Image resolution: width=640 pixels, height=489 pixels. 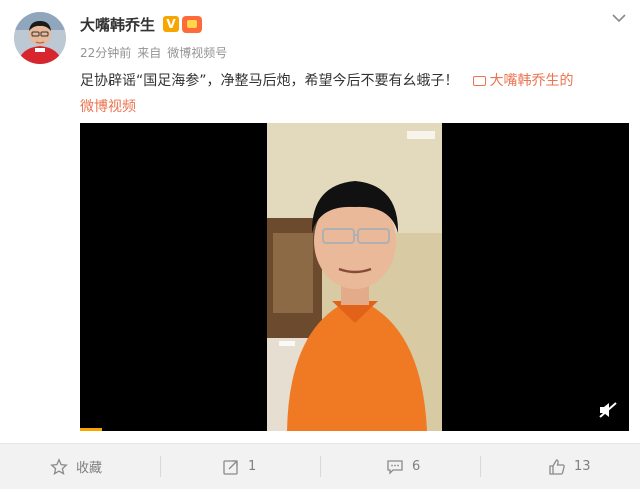 What do you see at coordinates (619, 18) in the screenshot?
I see `chevron-down-icon` at bounding box center [619, 18].